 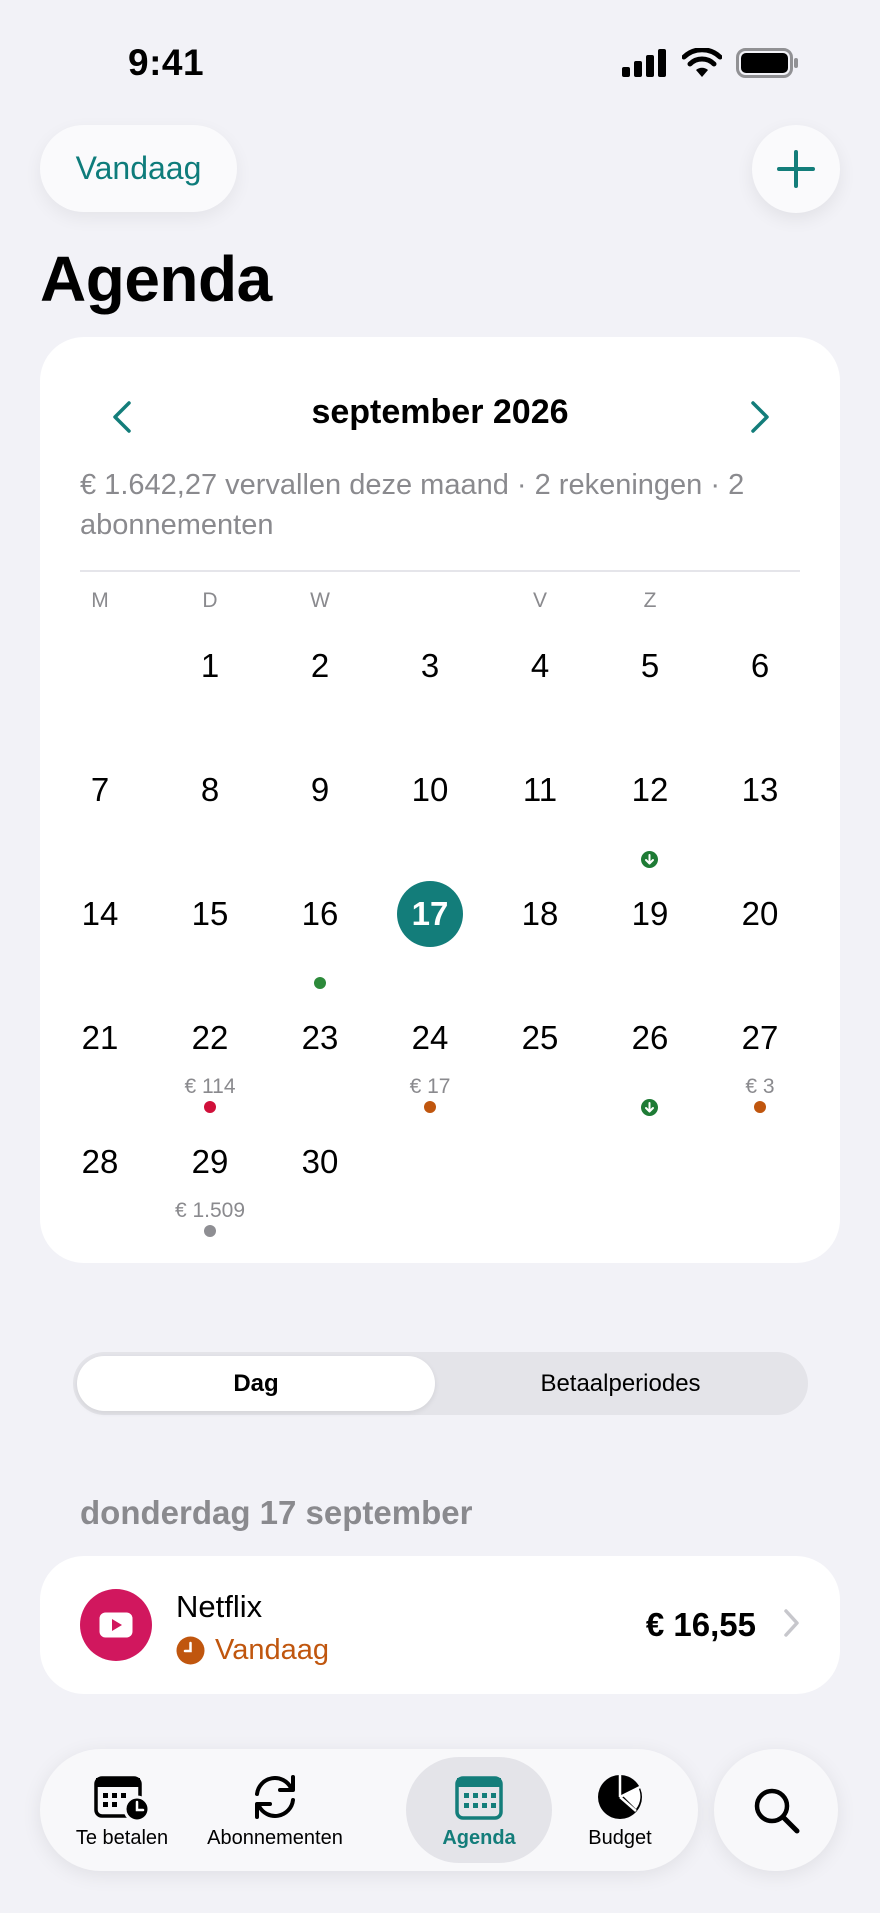 What do you see at coordinates (796, 169) in the screenshot?
I see `add-button` at bounding box center [796, 169].